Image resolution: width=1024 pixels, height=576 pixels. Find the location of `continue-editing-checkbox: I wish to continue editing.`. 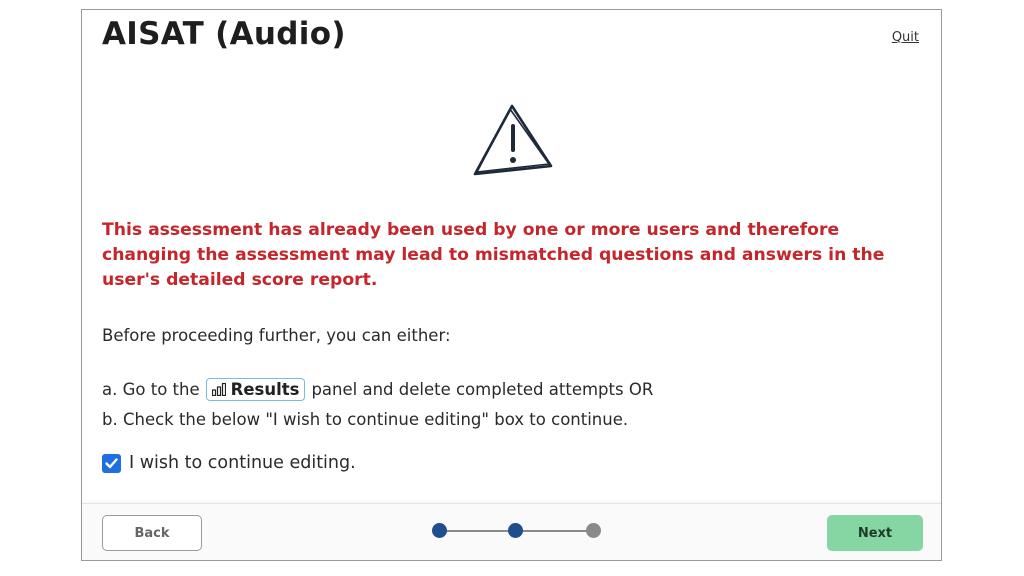

continue-editing-checkbox: I wish to continue editing. is located at coordinates (229, 463).